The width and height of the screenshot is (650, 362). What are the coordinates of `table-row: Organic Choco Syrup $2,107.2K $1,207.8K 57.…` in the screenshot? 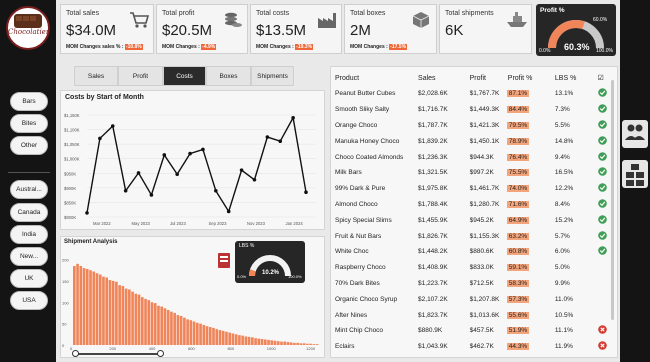 It's located at (474, 299).